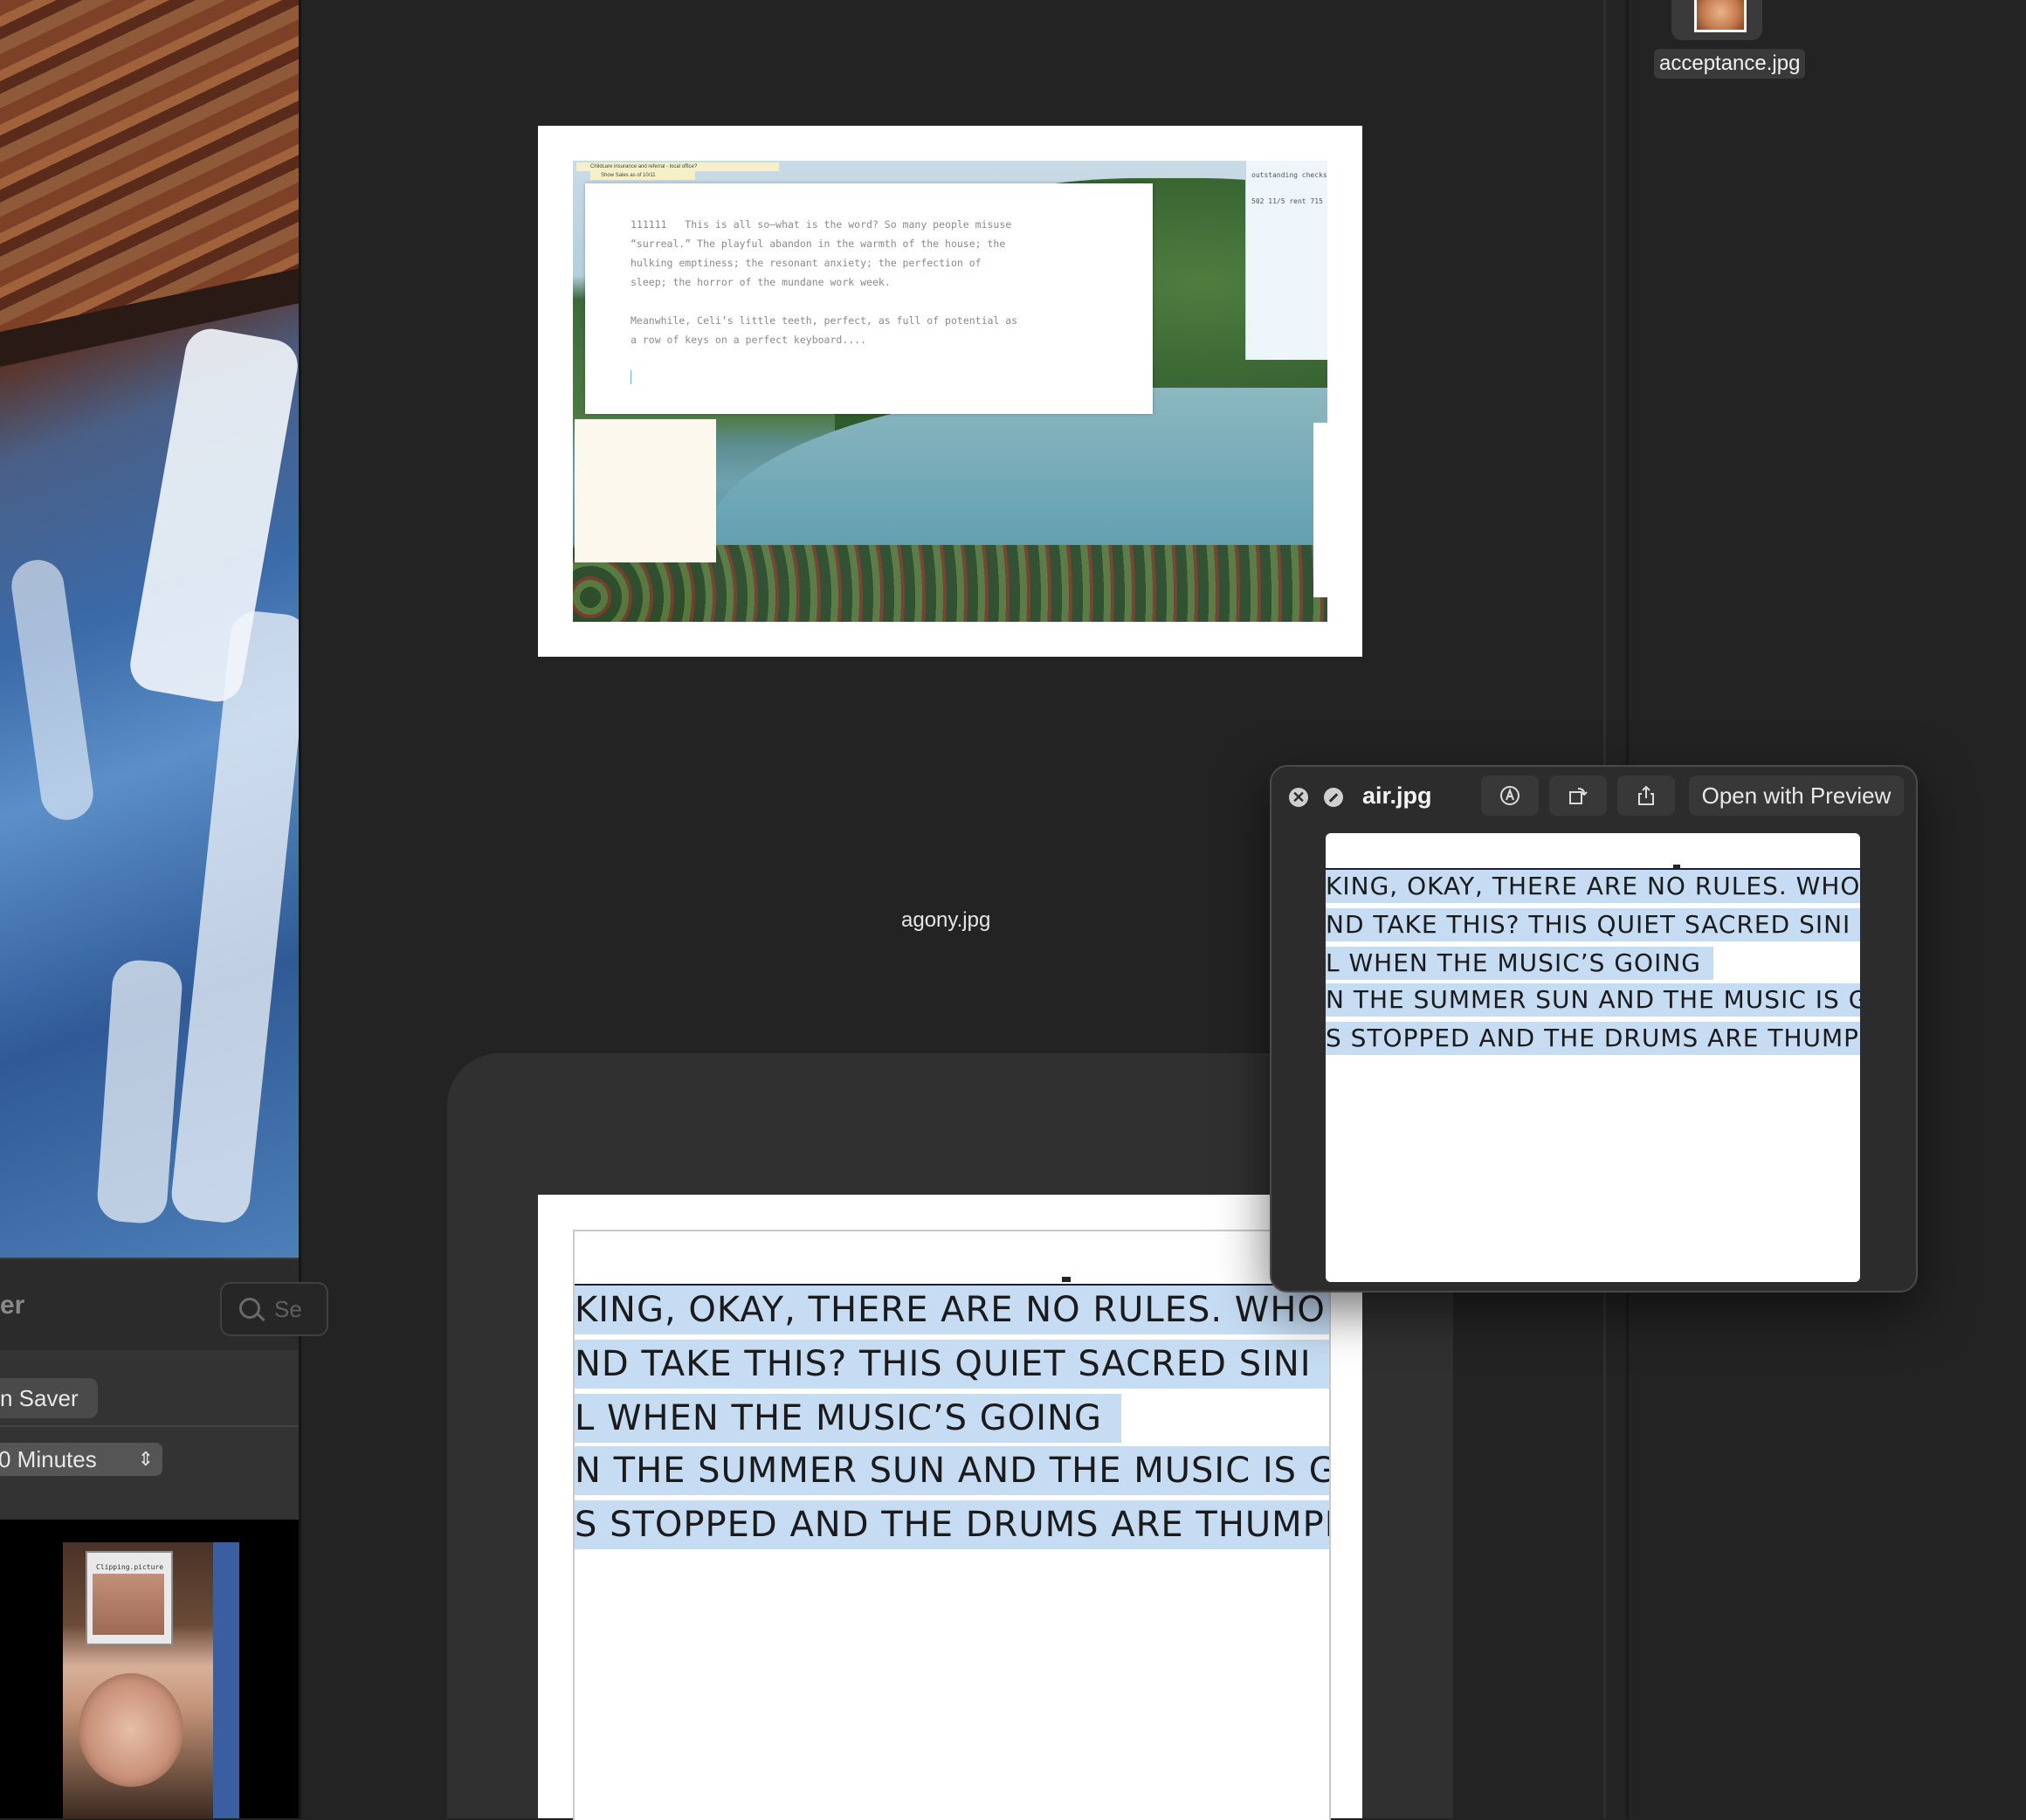 The width and height of the screenshot is (2026, 1820). Describe the element at coordinates (848, 1418) in the screenshot. I see `document-line: L WHEN THE MUSIC’S GOING` at that location.